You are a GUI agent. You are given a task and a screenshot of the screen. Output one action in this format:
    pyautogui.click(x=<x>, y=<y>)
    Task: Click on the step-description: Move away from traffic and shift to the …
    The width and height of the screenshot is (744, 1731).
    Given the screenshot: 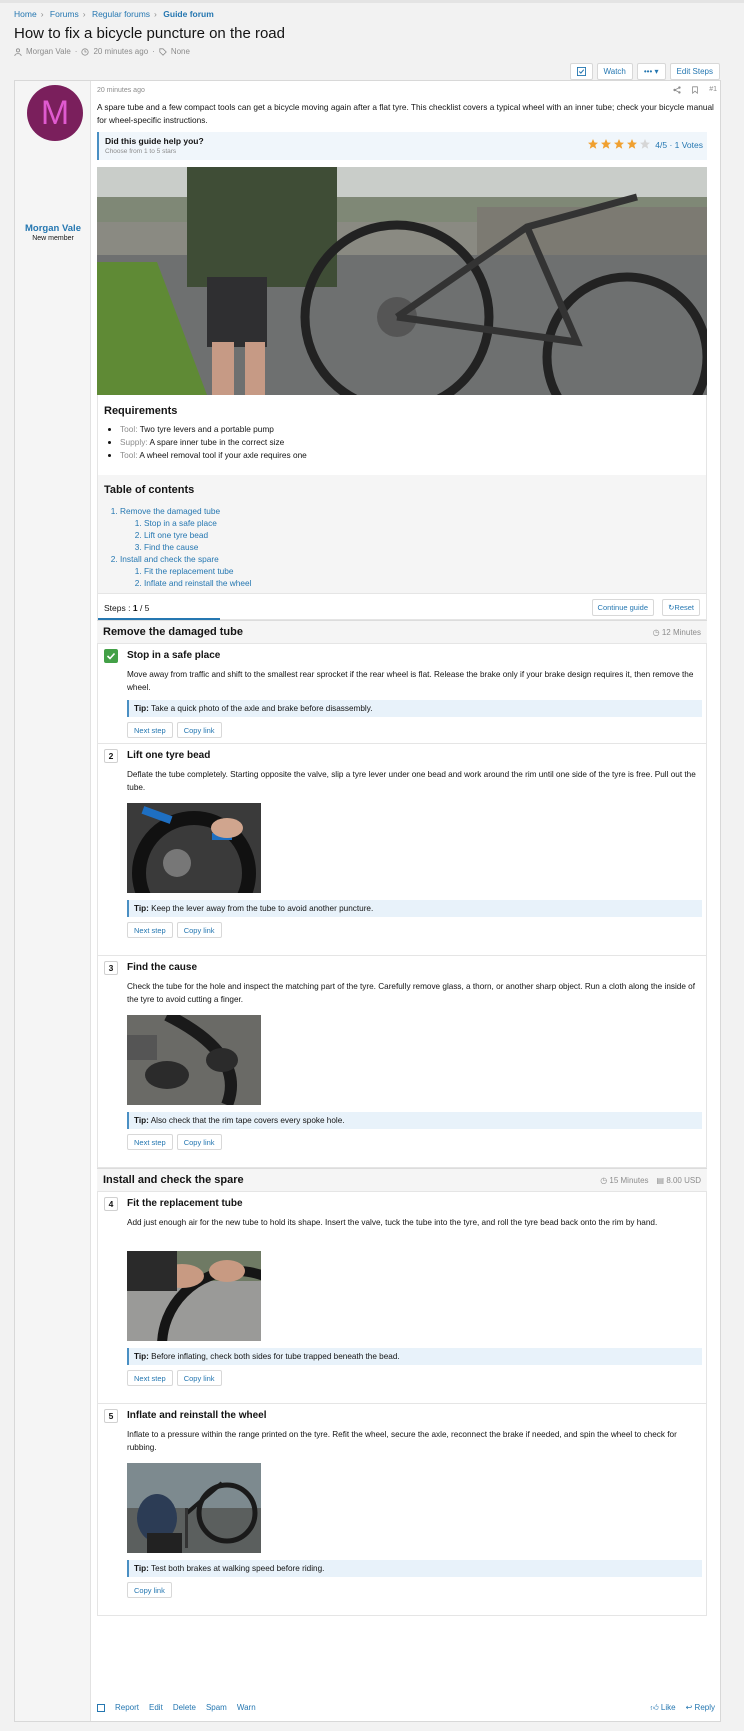 What is the action you would take?
    pyautogui.click(x=410, y=681)
    